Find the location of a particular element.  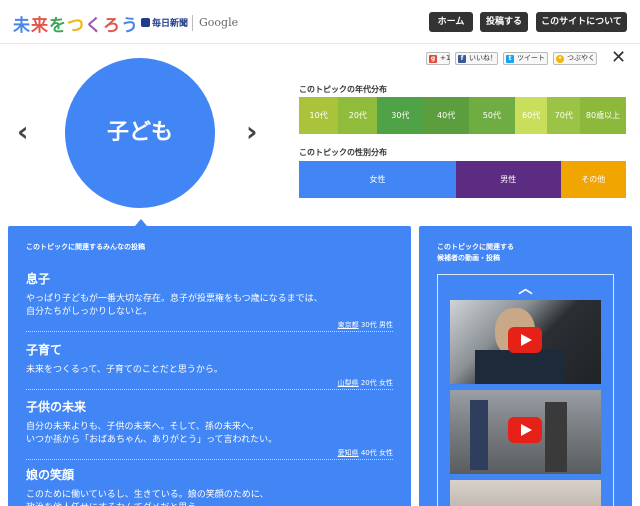

age-distribution-title: このトピックの年代分布 is located at coordinates (343, 89).